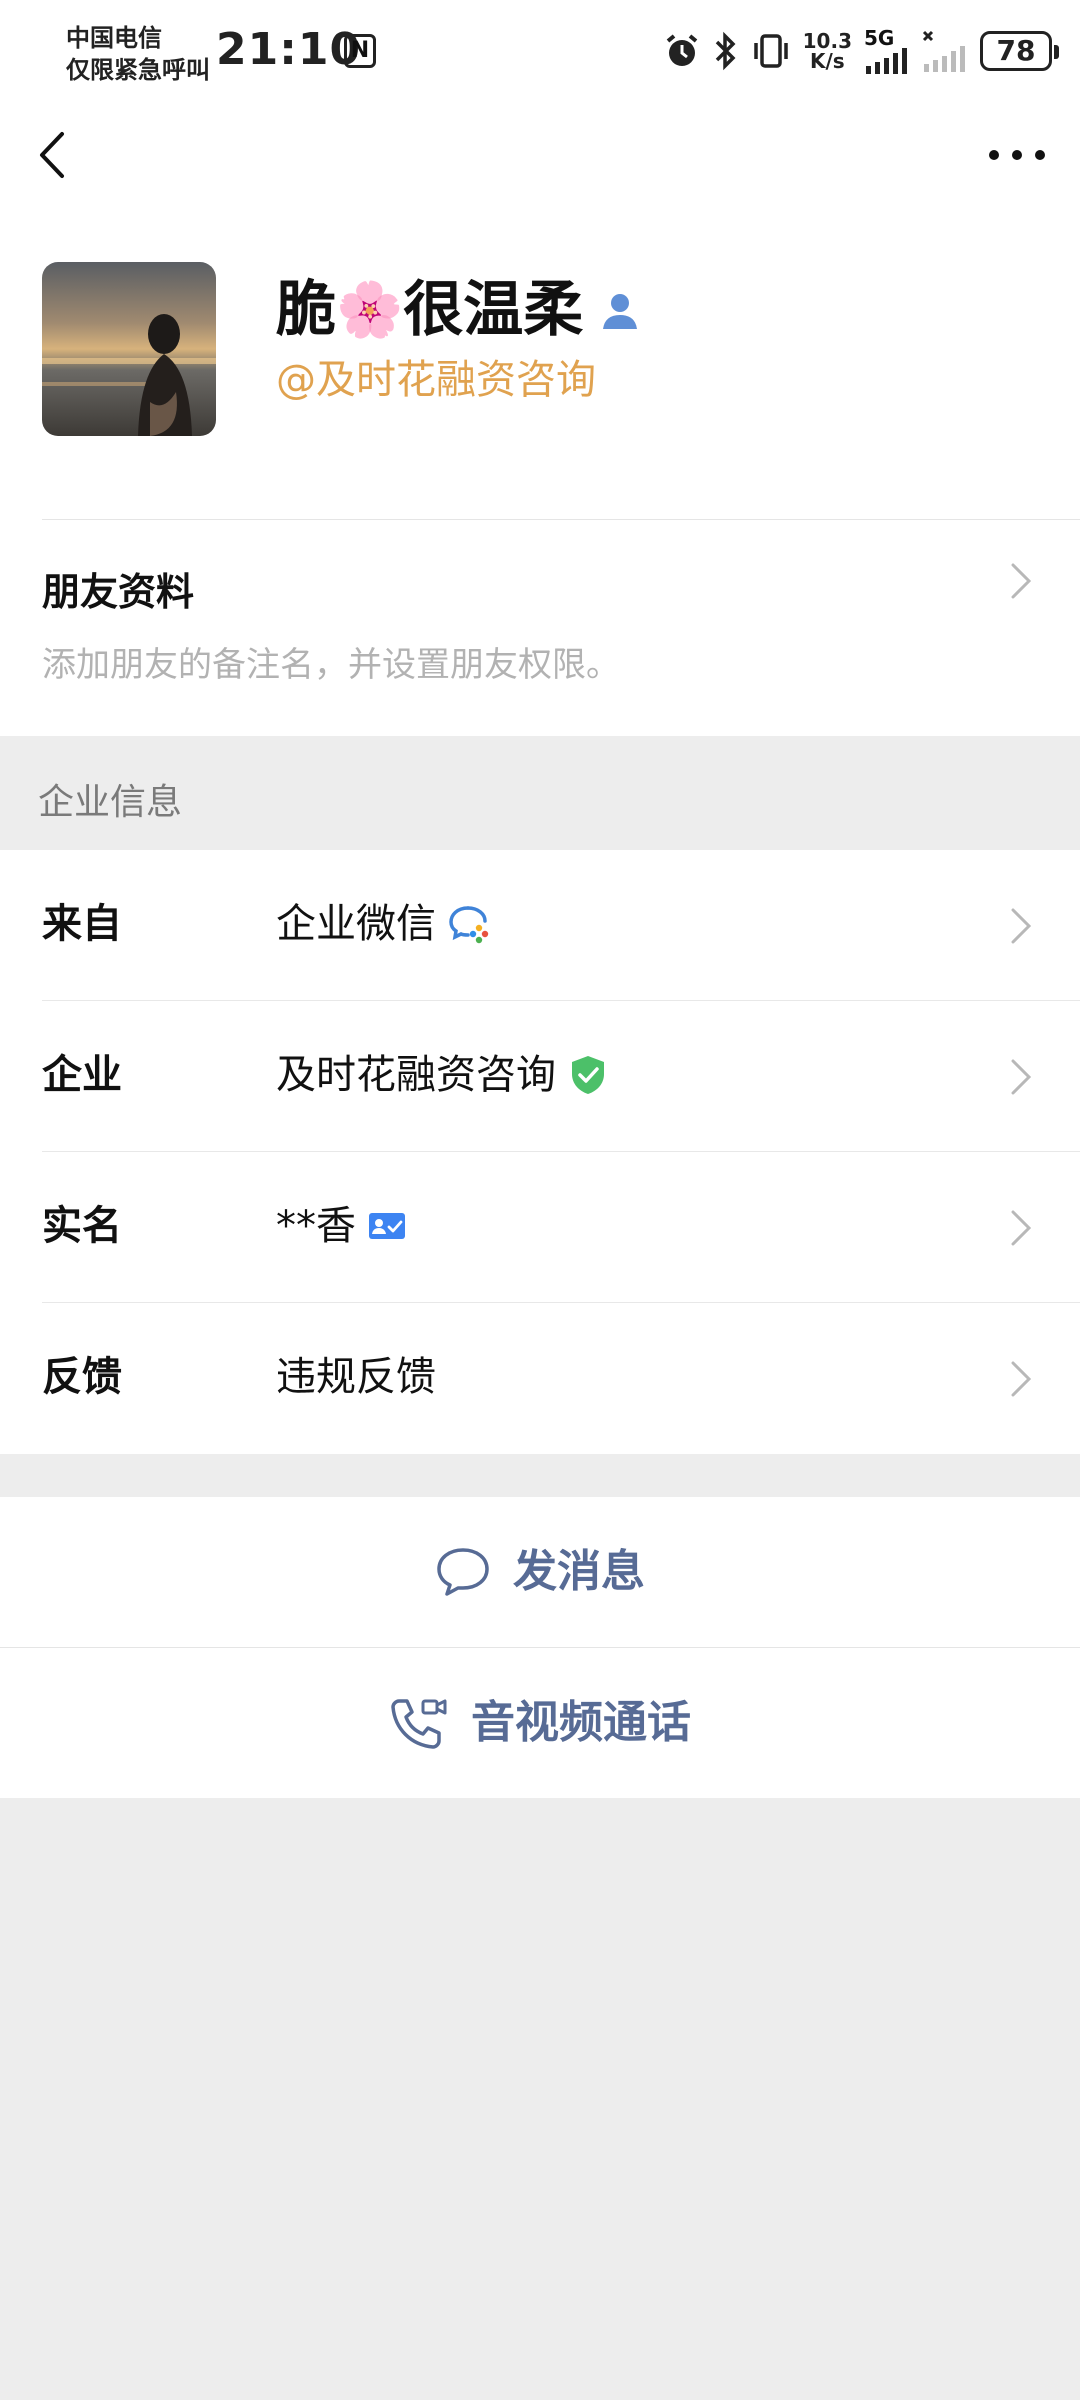 This screenshot has width=1080, height=2400. Describe the element at coordinates (540, 1227) in the screenshot. I see `row-real-name: 实名 **香` at that location.